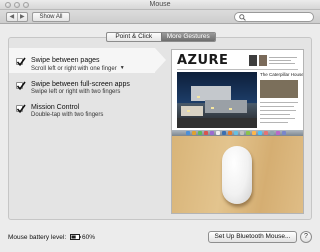 The height and width of the screenshot is (252, 320). Describe the element at coordinates (75, 237) in the screenshot. I see `battery-icon` at that location.